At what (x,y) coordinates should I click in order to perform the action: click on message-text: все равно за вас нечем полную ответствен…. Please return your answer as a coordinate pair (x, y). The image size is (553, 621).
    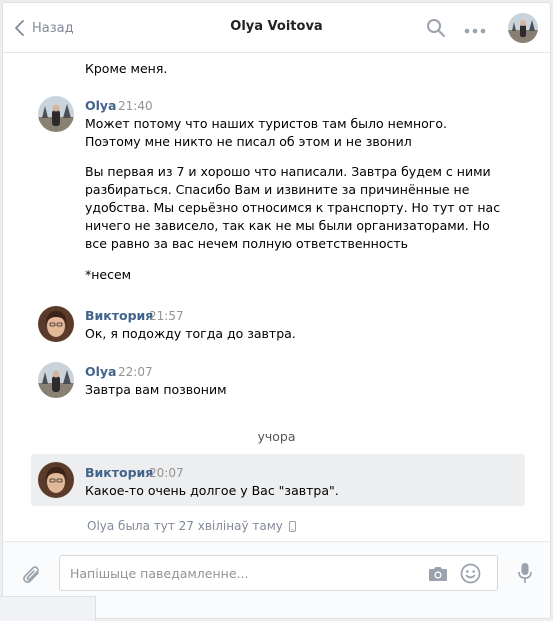
    Looking at the image, I should click on (247, 243).